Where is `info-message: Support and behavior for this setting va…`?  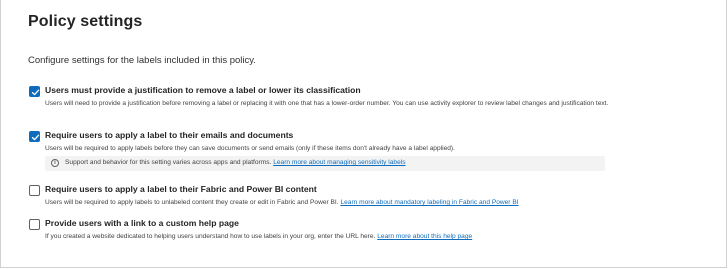
info-message: Support and behavior for this setting va… is located at coordinates (235, 162).